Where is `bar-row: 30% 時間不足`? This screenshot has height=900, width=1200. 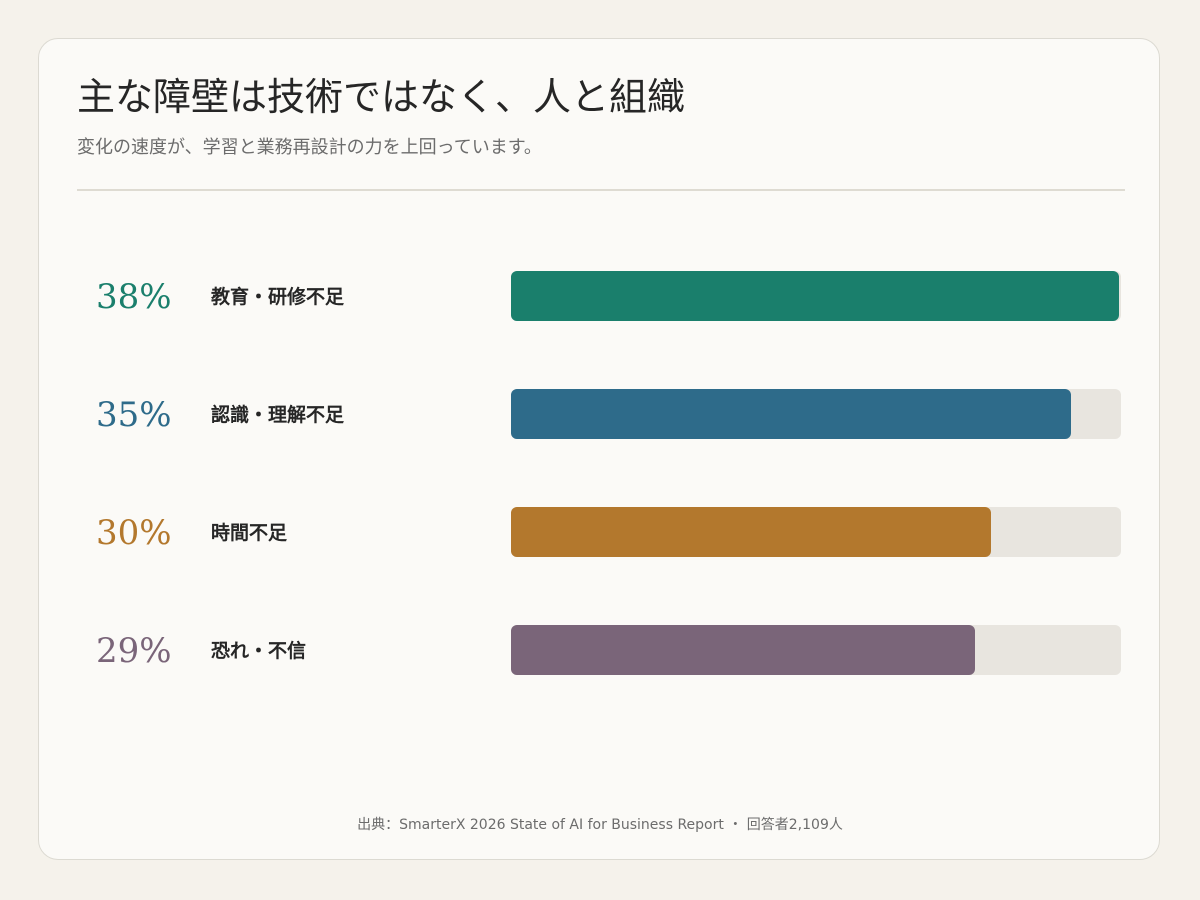
bar-row: 30% 時間不足 is located at coordinates (608, 532).